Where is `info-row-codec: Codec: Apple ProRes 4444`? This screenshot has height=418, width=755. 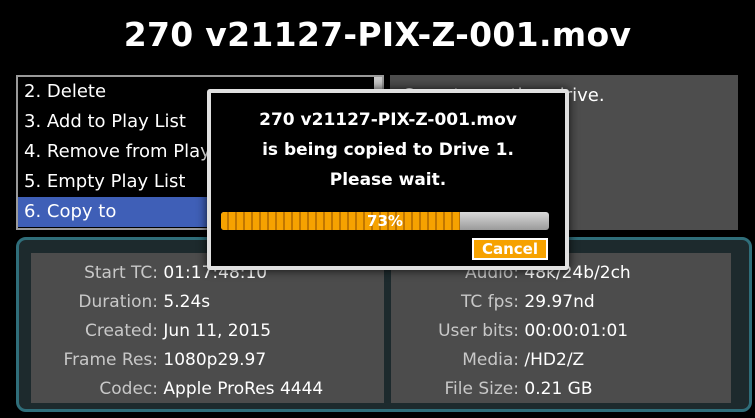
info-row-codec: Codec: Apple ProRes 4444 is located at coordinates (207, 389).